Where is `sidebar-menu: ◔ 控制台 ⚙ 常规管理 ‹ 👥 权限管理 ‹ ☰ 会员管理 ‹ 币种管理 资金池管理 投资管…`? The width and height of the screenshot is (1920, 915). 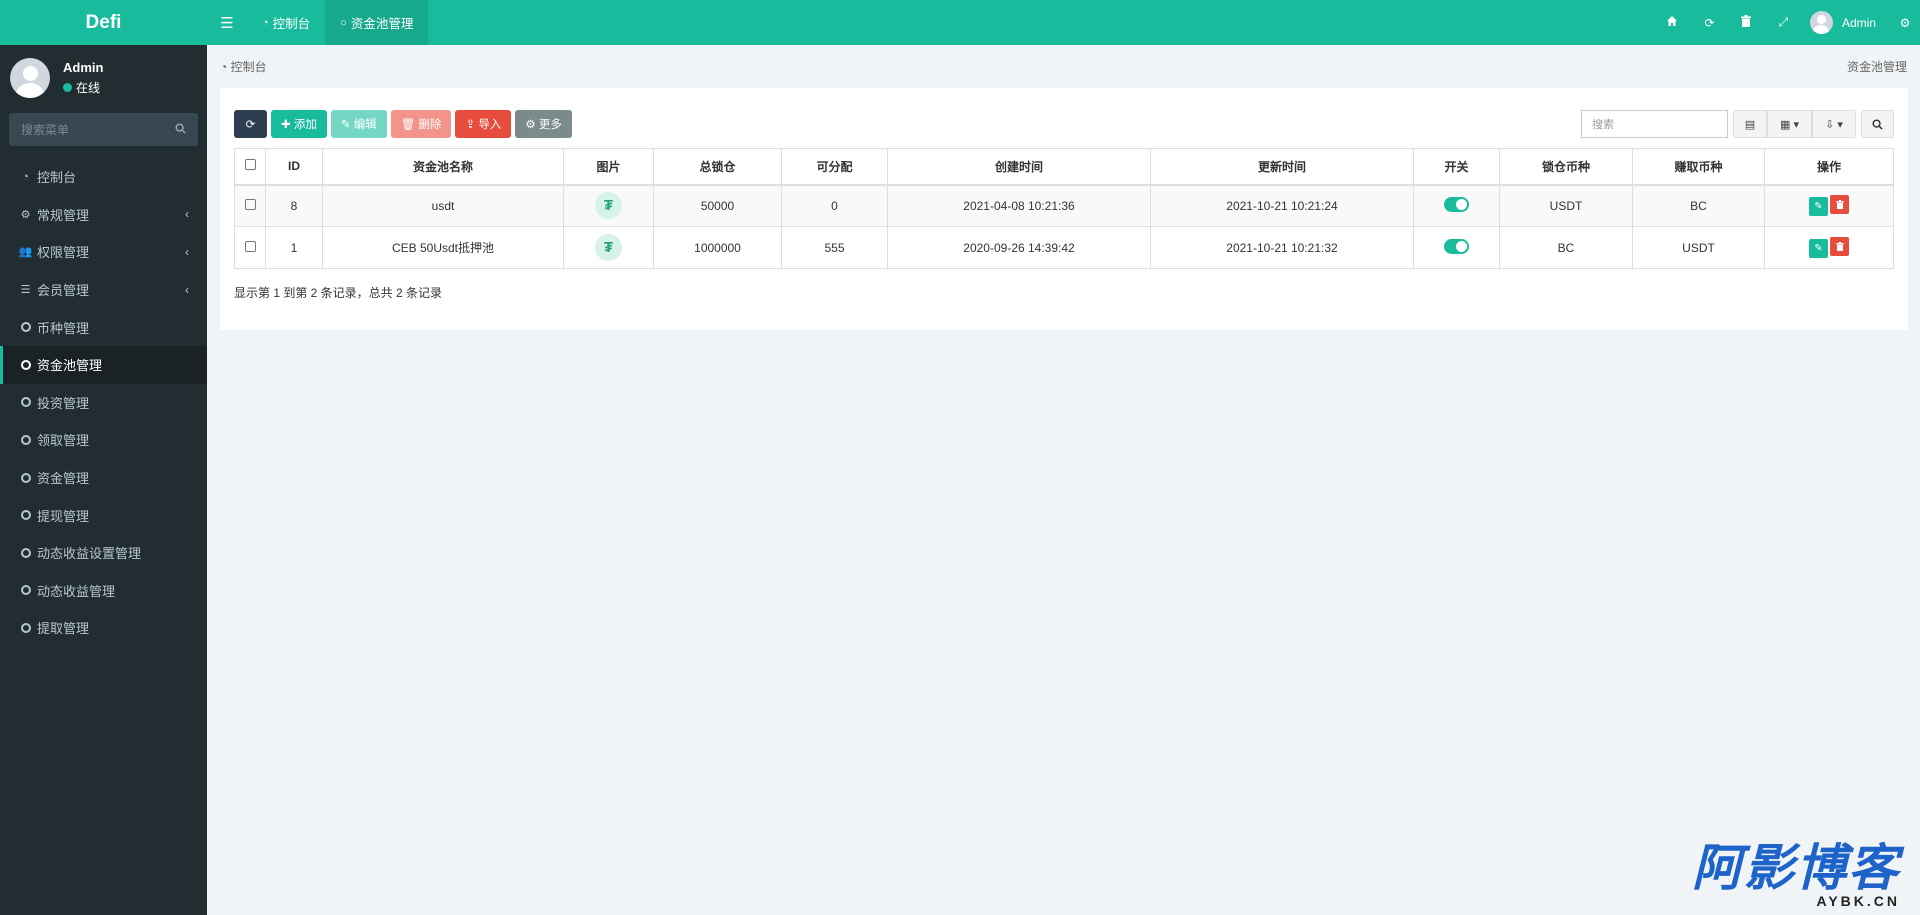 sidebar-menu: ◔ 控制台 ⚙ 常规管理 ‹ 👥 权限管理 ‹ ☰ 会员管理 ‹ 币种管理 资金池管理 投资管… is located at coordinates (103, 402).